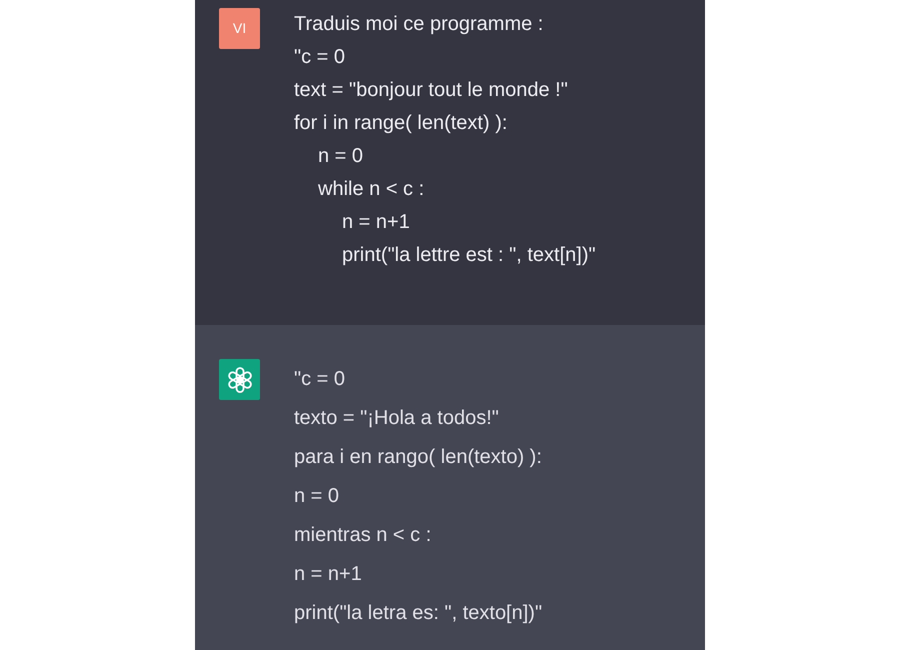 Image resolution: width=900 pixels, height=650 pixels. What do you see at coordinates (401, 123) in the screenshot?
I see `message-line: for i in range( len(text) ):` at bounding box center [401, 123].